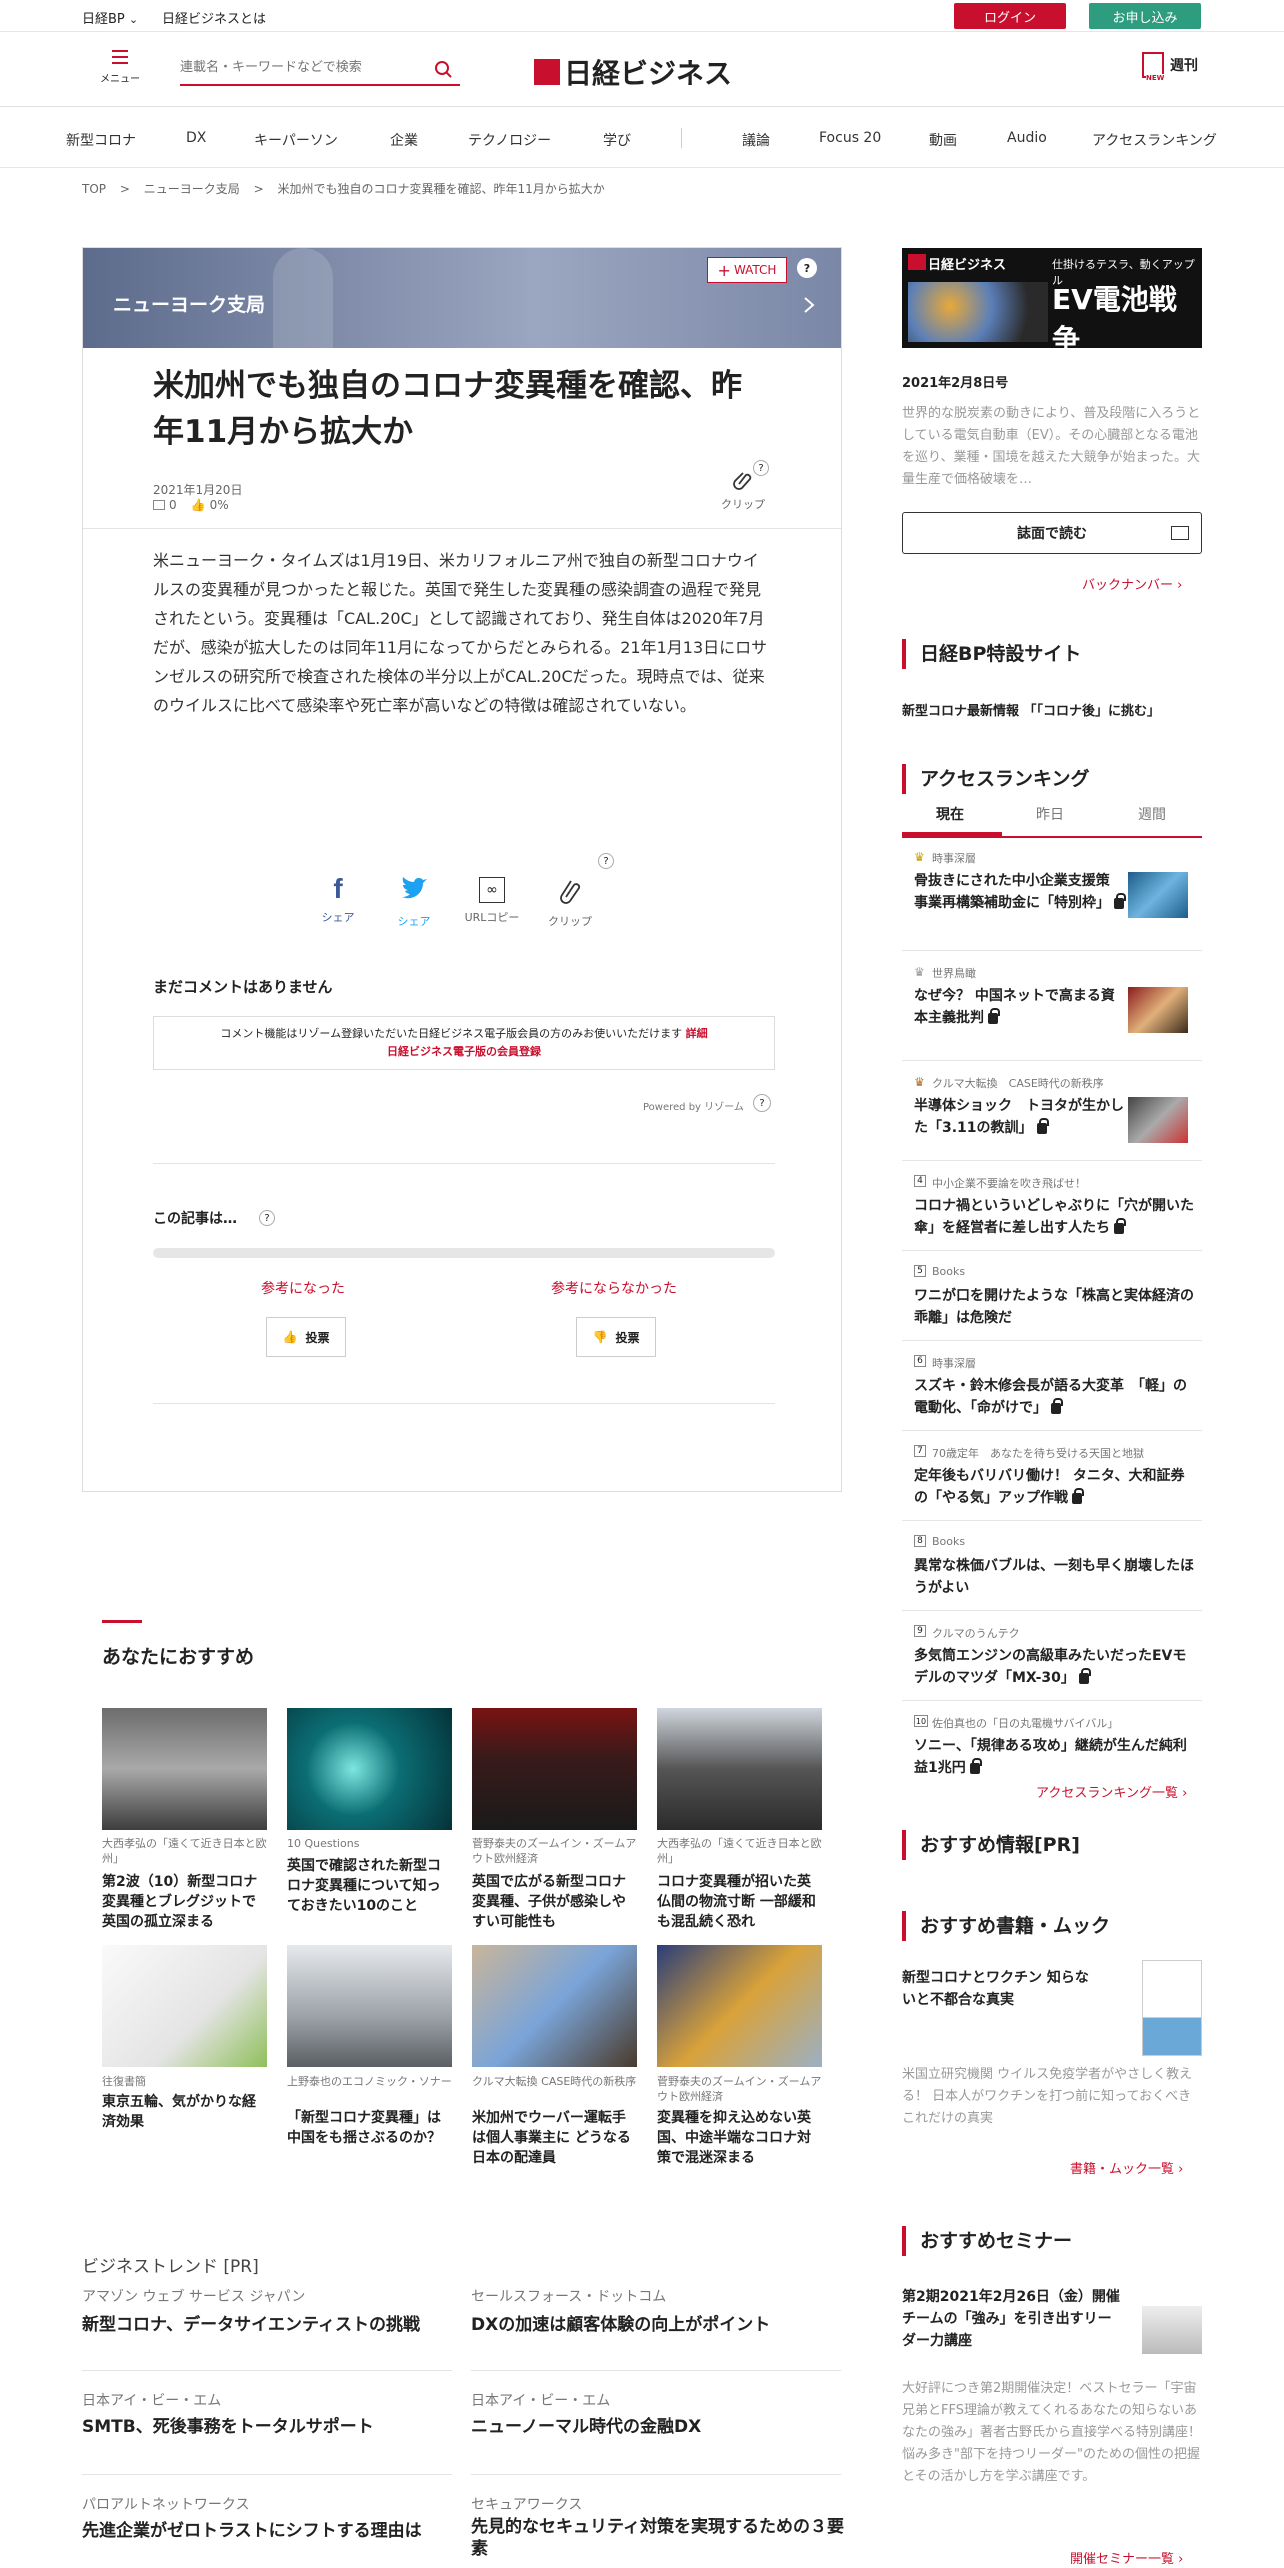 Image resolution: width=1284 pixels, height=2568 pixels. What do you see at coordinates (920, 1181) in the screenshot?
I see `rank-number: 4` at bounding box center [920, 1181].